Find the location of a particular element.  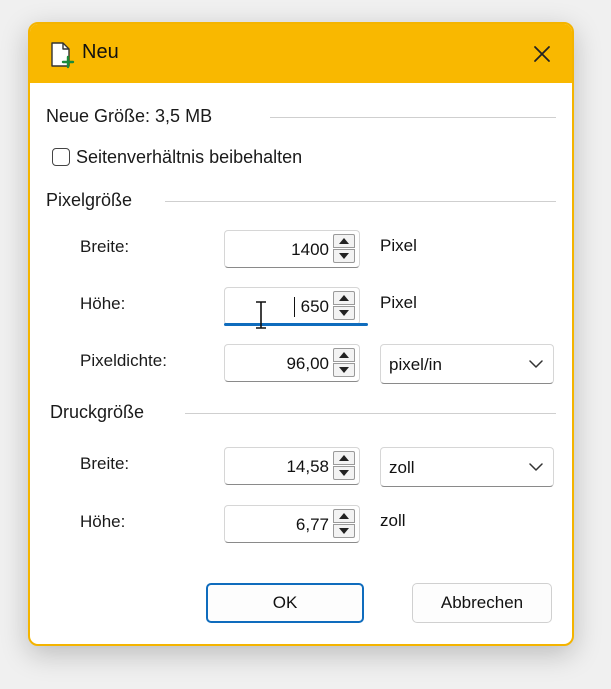

pixel-height-value: 650 is located at coordinates (314, 306).